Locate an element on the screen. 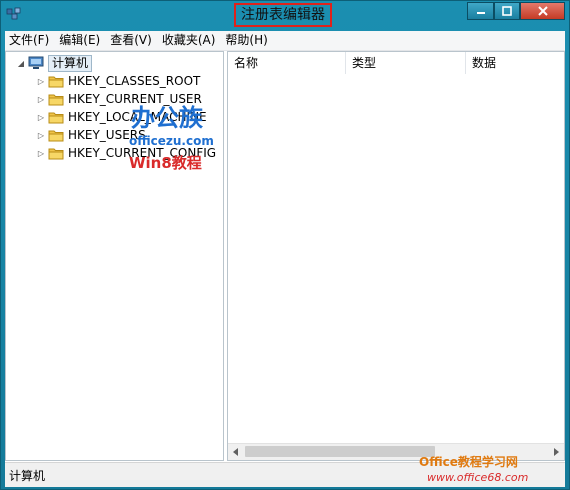 The height and width of the screenshot is (490, 570). watermark-line-1: 办公族 is located at coordinates (167, 118).